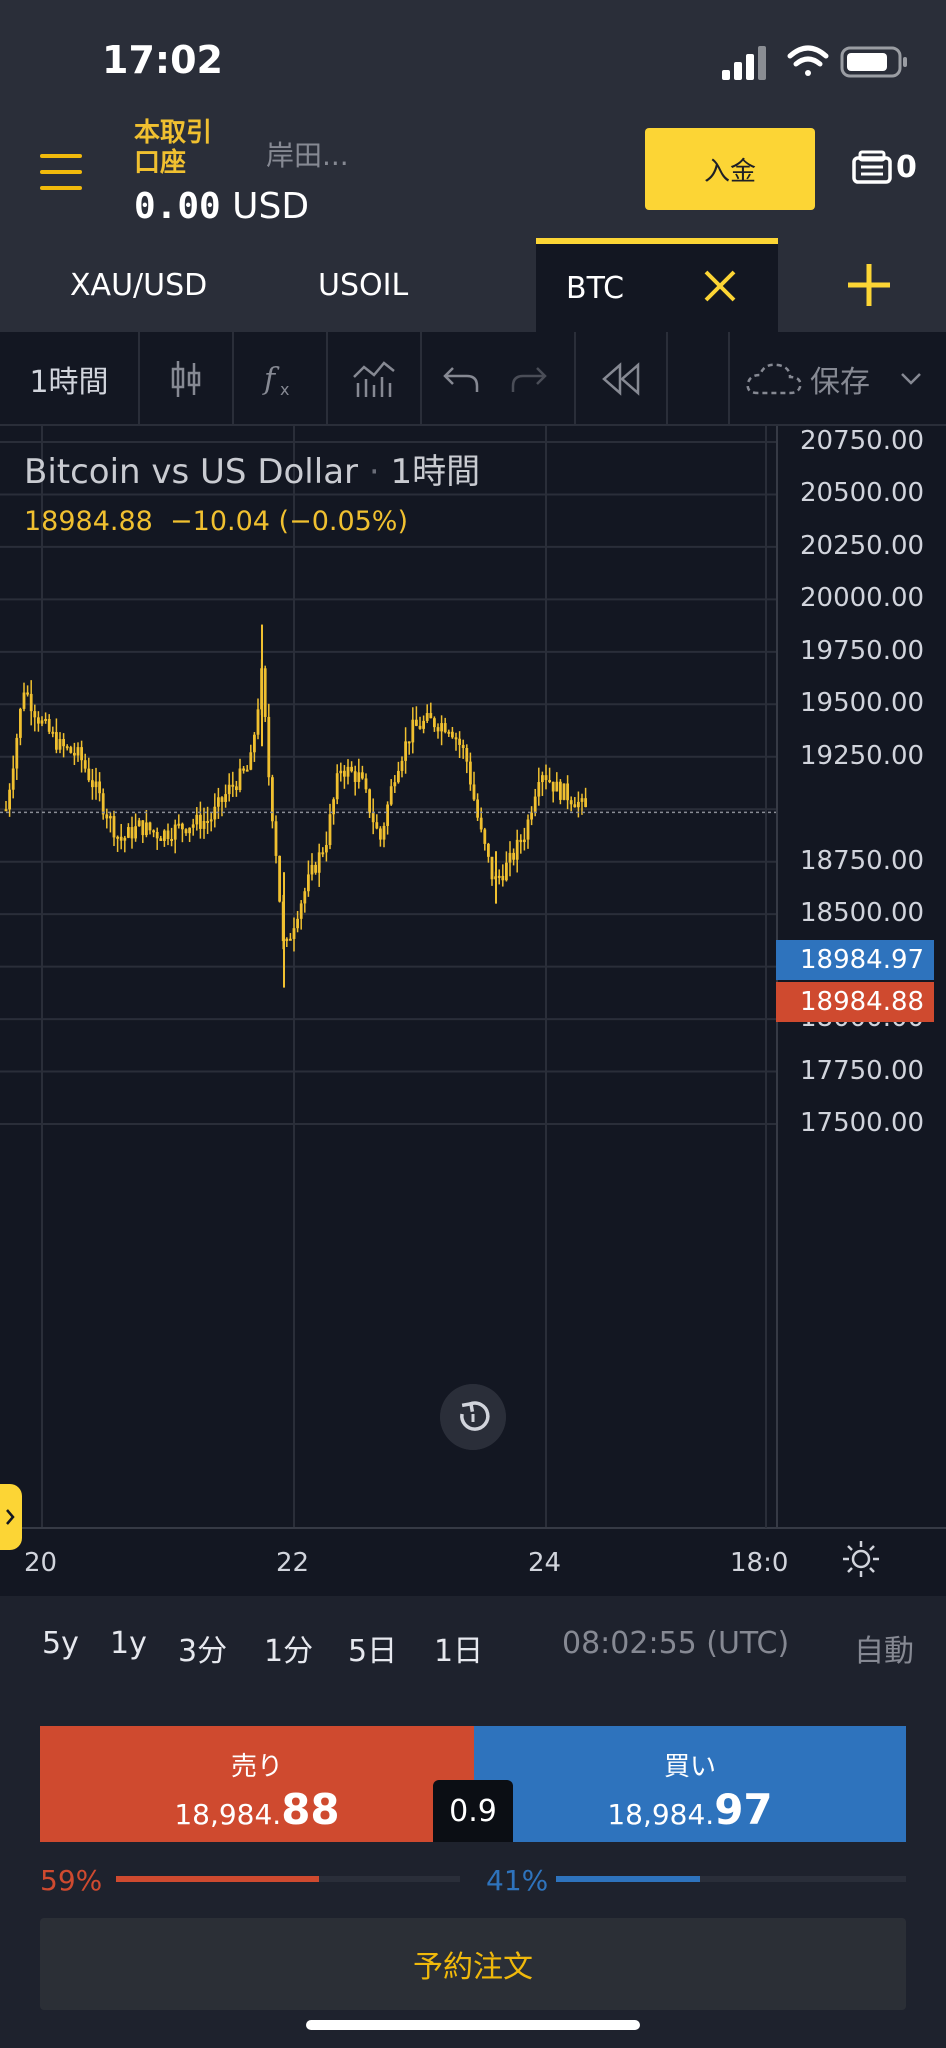  What do you see at coordinates (293, 1563) in the screenshot?
I see `time-axis-label: 22` at bounding box center [293, 1563].